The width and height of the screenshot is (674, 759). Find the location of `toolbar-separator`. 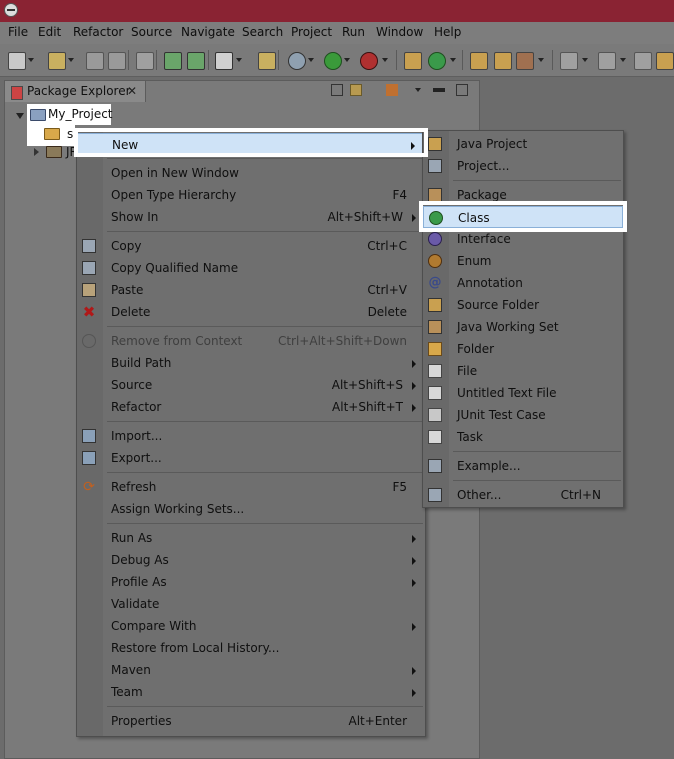

toolbar-separator is located at coordinates (278, 60).